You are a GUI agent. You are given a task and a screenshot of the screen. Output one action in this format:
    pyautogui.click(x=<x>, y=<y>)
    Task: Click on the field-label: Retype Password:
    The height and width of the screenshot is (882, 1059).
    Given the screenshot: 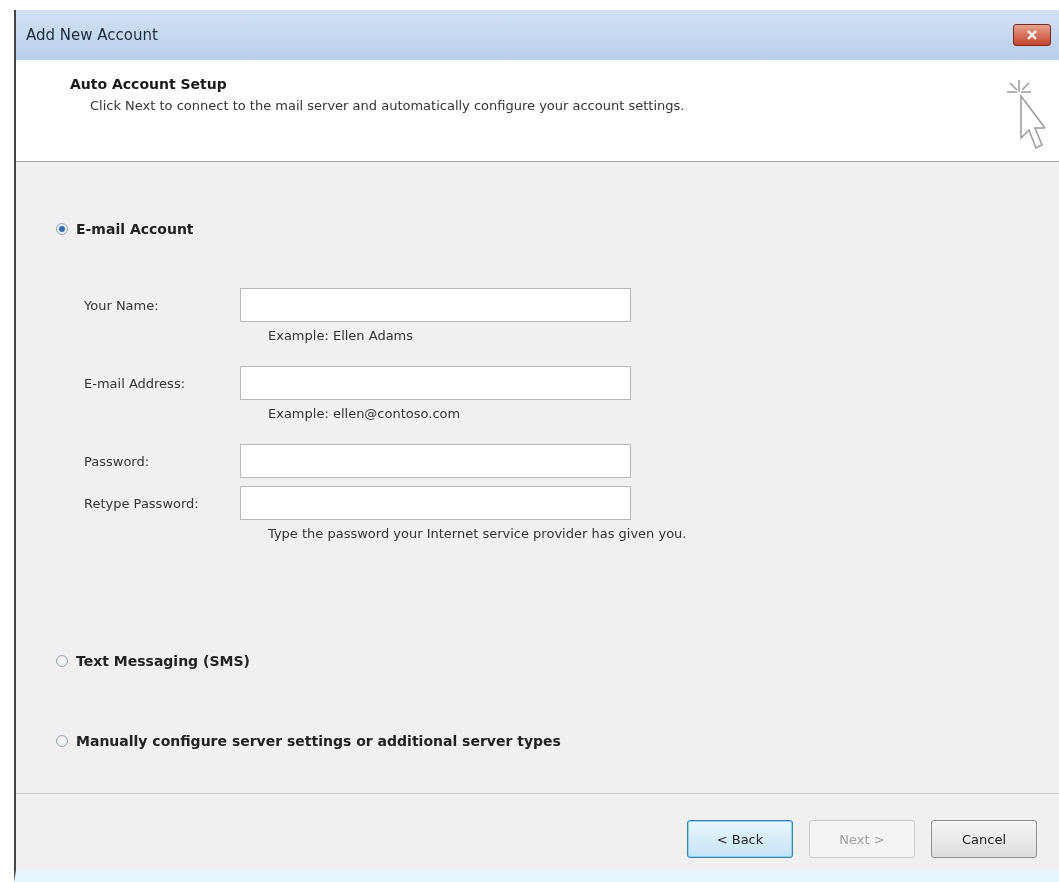 What is the action you would take?
    pyautogui.click(x=142, y=503)
    